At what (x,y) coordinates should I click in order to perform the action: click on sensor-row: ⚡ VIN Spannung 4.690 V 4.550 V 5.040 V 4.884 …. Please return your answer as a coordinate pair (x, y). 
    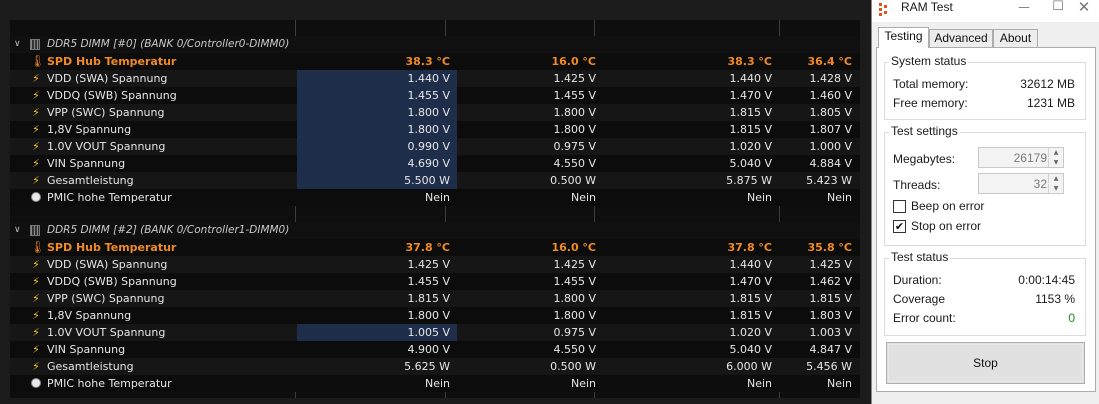
    Looking at the image, I should click on (435, 163).